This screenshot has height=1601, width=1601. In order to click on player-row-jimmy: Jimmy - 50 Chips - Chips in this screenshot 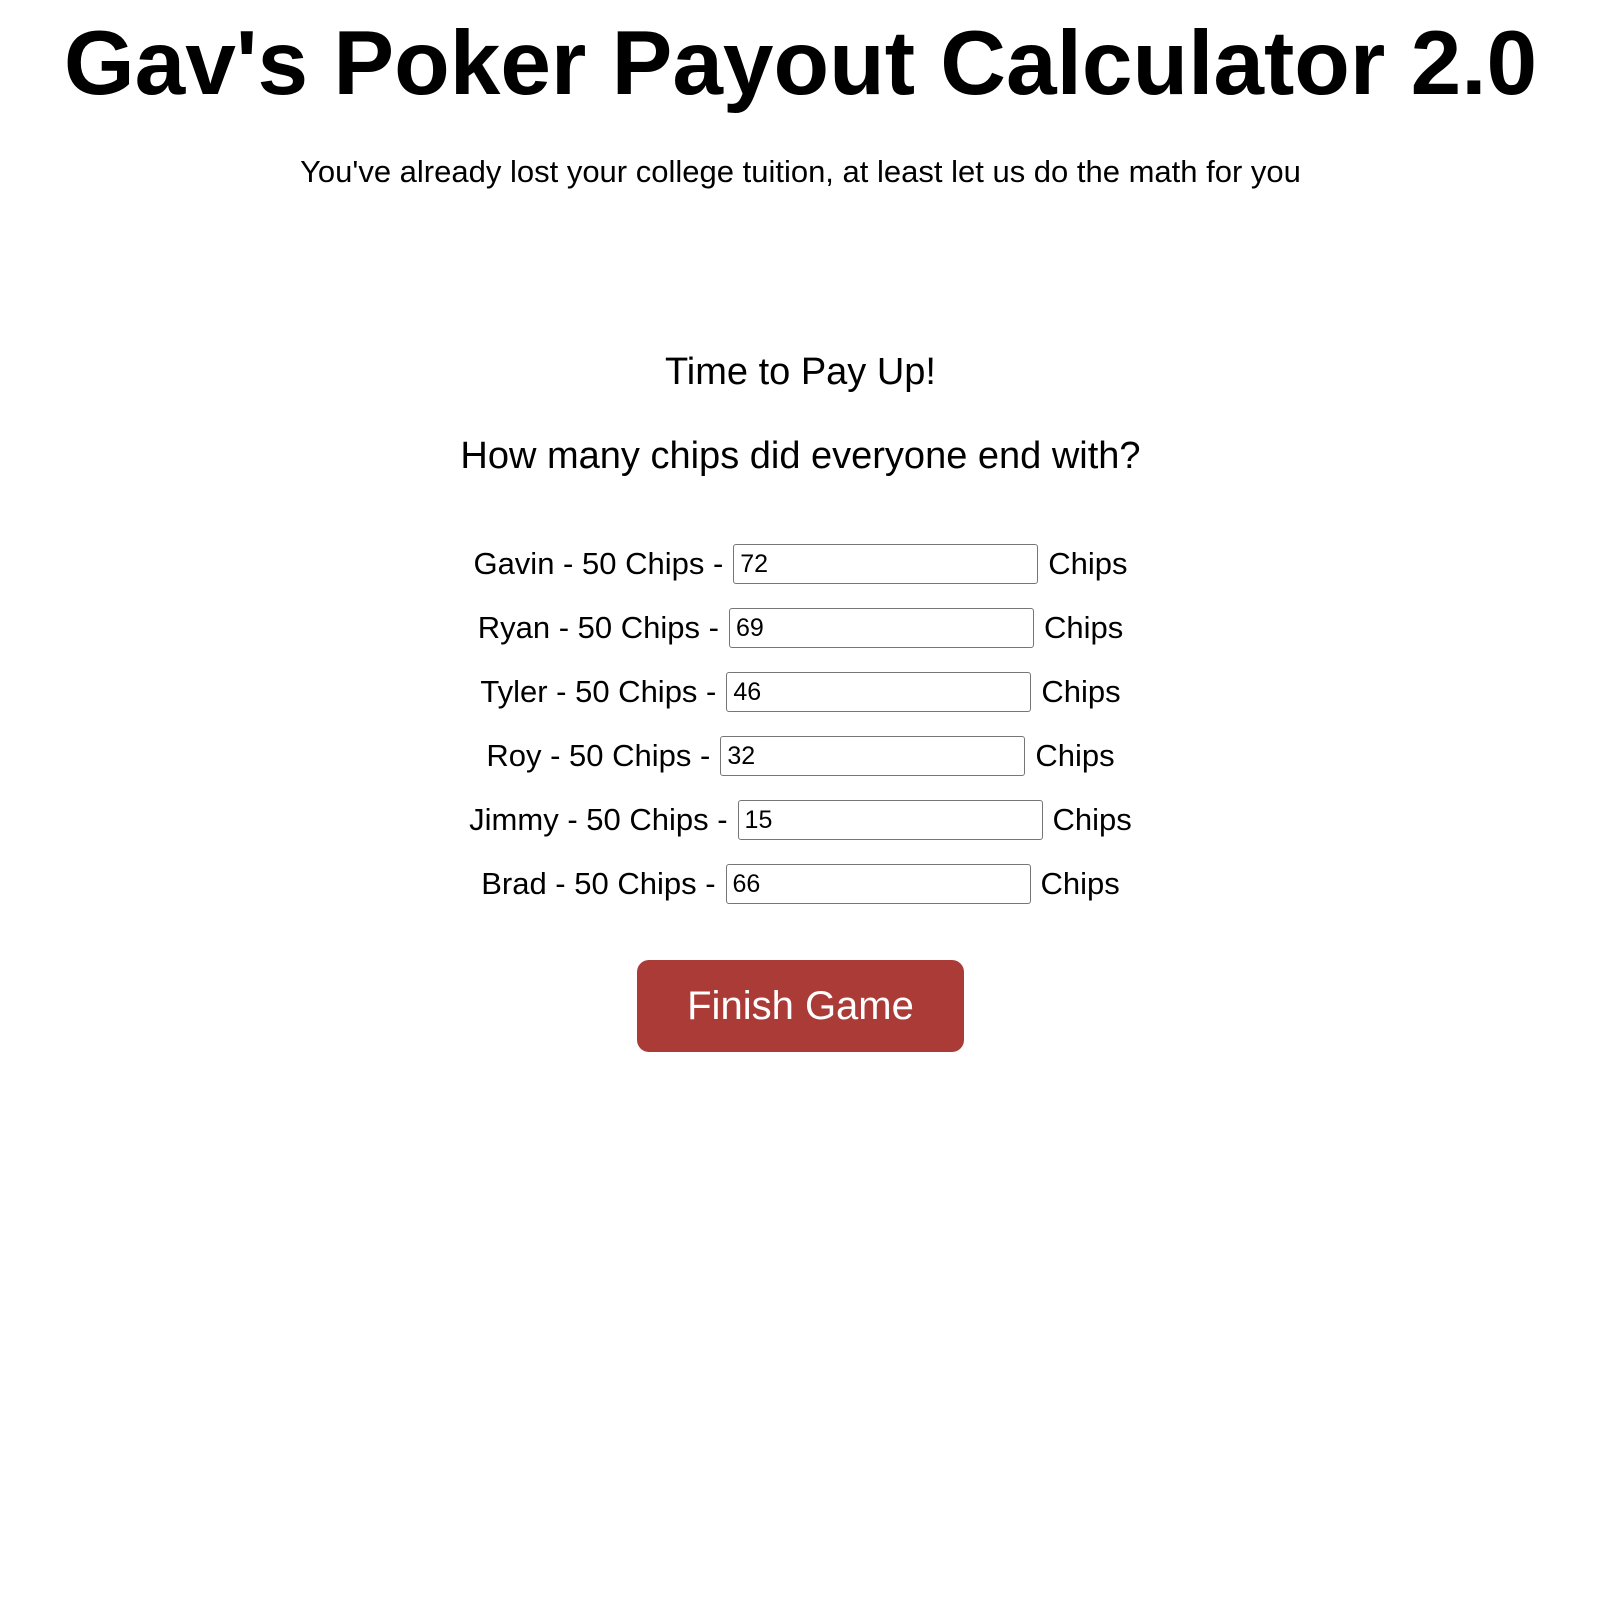, I will do `click(800, 820)`.